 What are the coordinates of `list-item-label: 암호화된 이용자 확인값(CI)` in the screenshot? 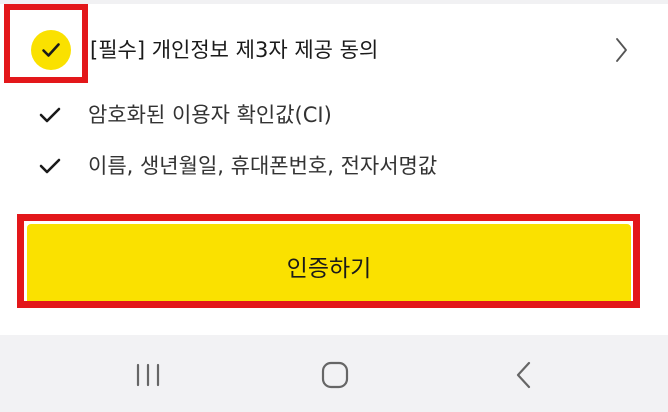 It's located at (210, 115).